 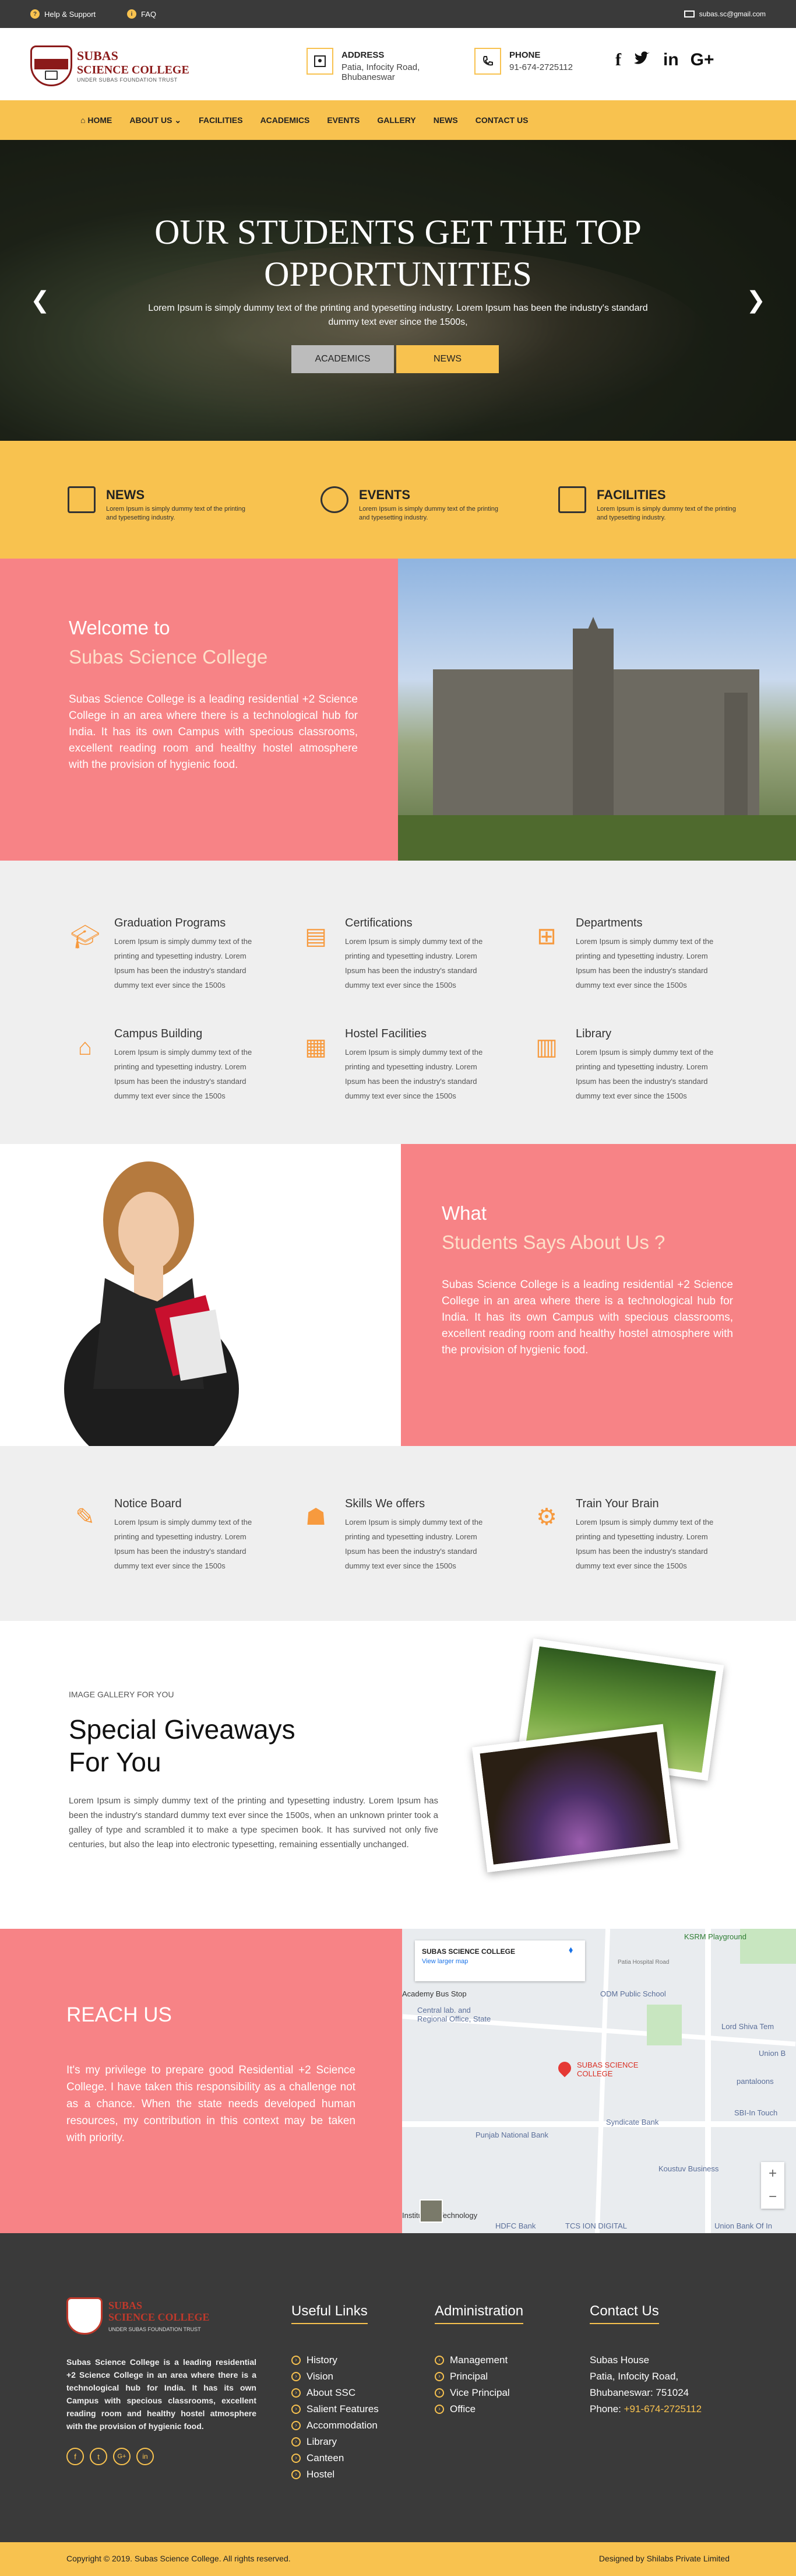 I want to click on zoom-out-button: −, so click(x=772, y=2197).